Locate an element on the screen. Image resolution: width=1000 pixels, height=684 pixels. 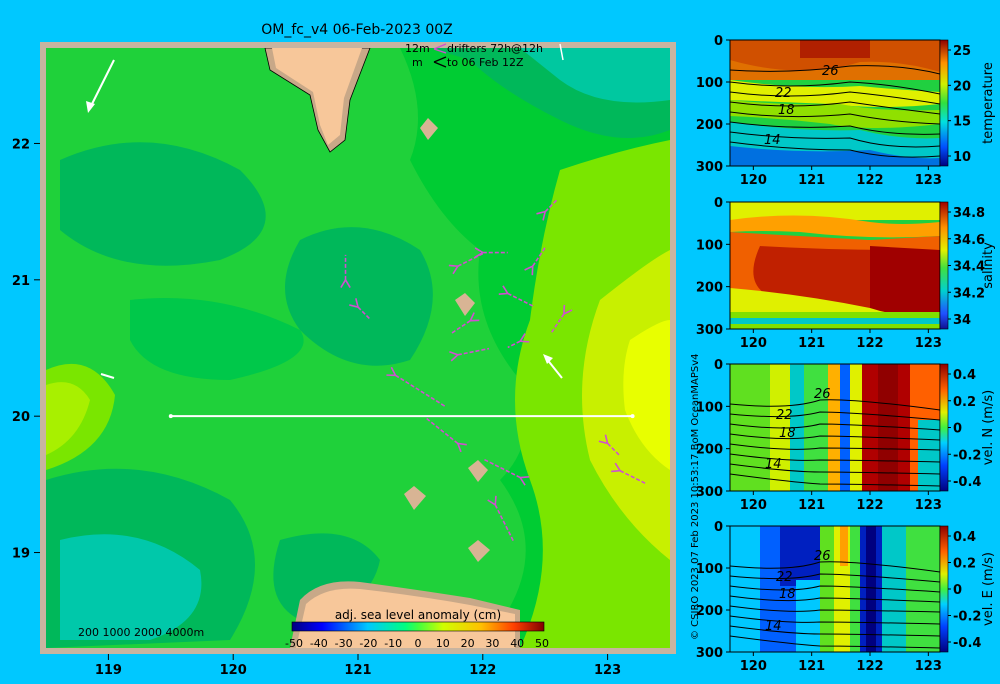
colorbar-label: adj. sea level anomaly (cm) is located at coordinates (418, 615).